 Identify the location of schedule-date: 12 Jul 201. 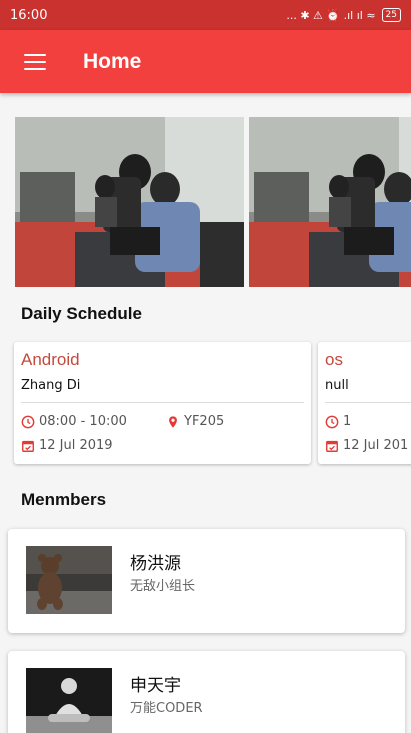
(366, 445).